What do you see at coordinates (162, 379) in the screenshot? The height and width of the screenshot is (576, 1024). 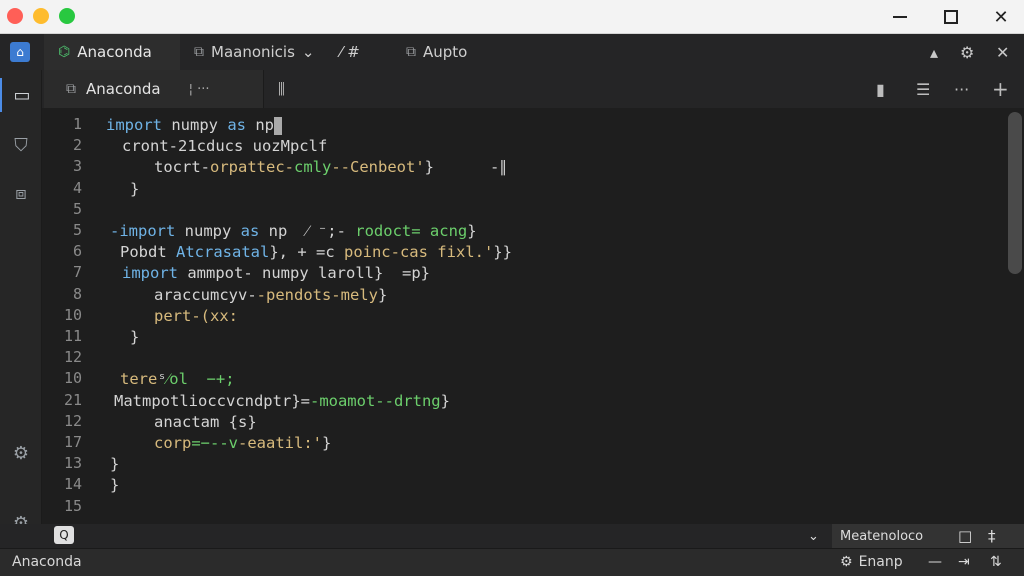 I see `code-token: ˢ` at bounding box center [162, 379].